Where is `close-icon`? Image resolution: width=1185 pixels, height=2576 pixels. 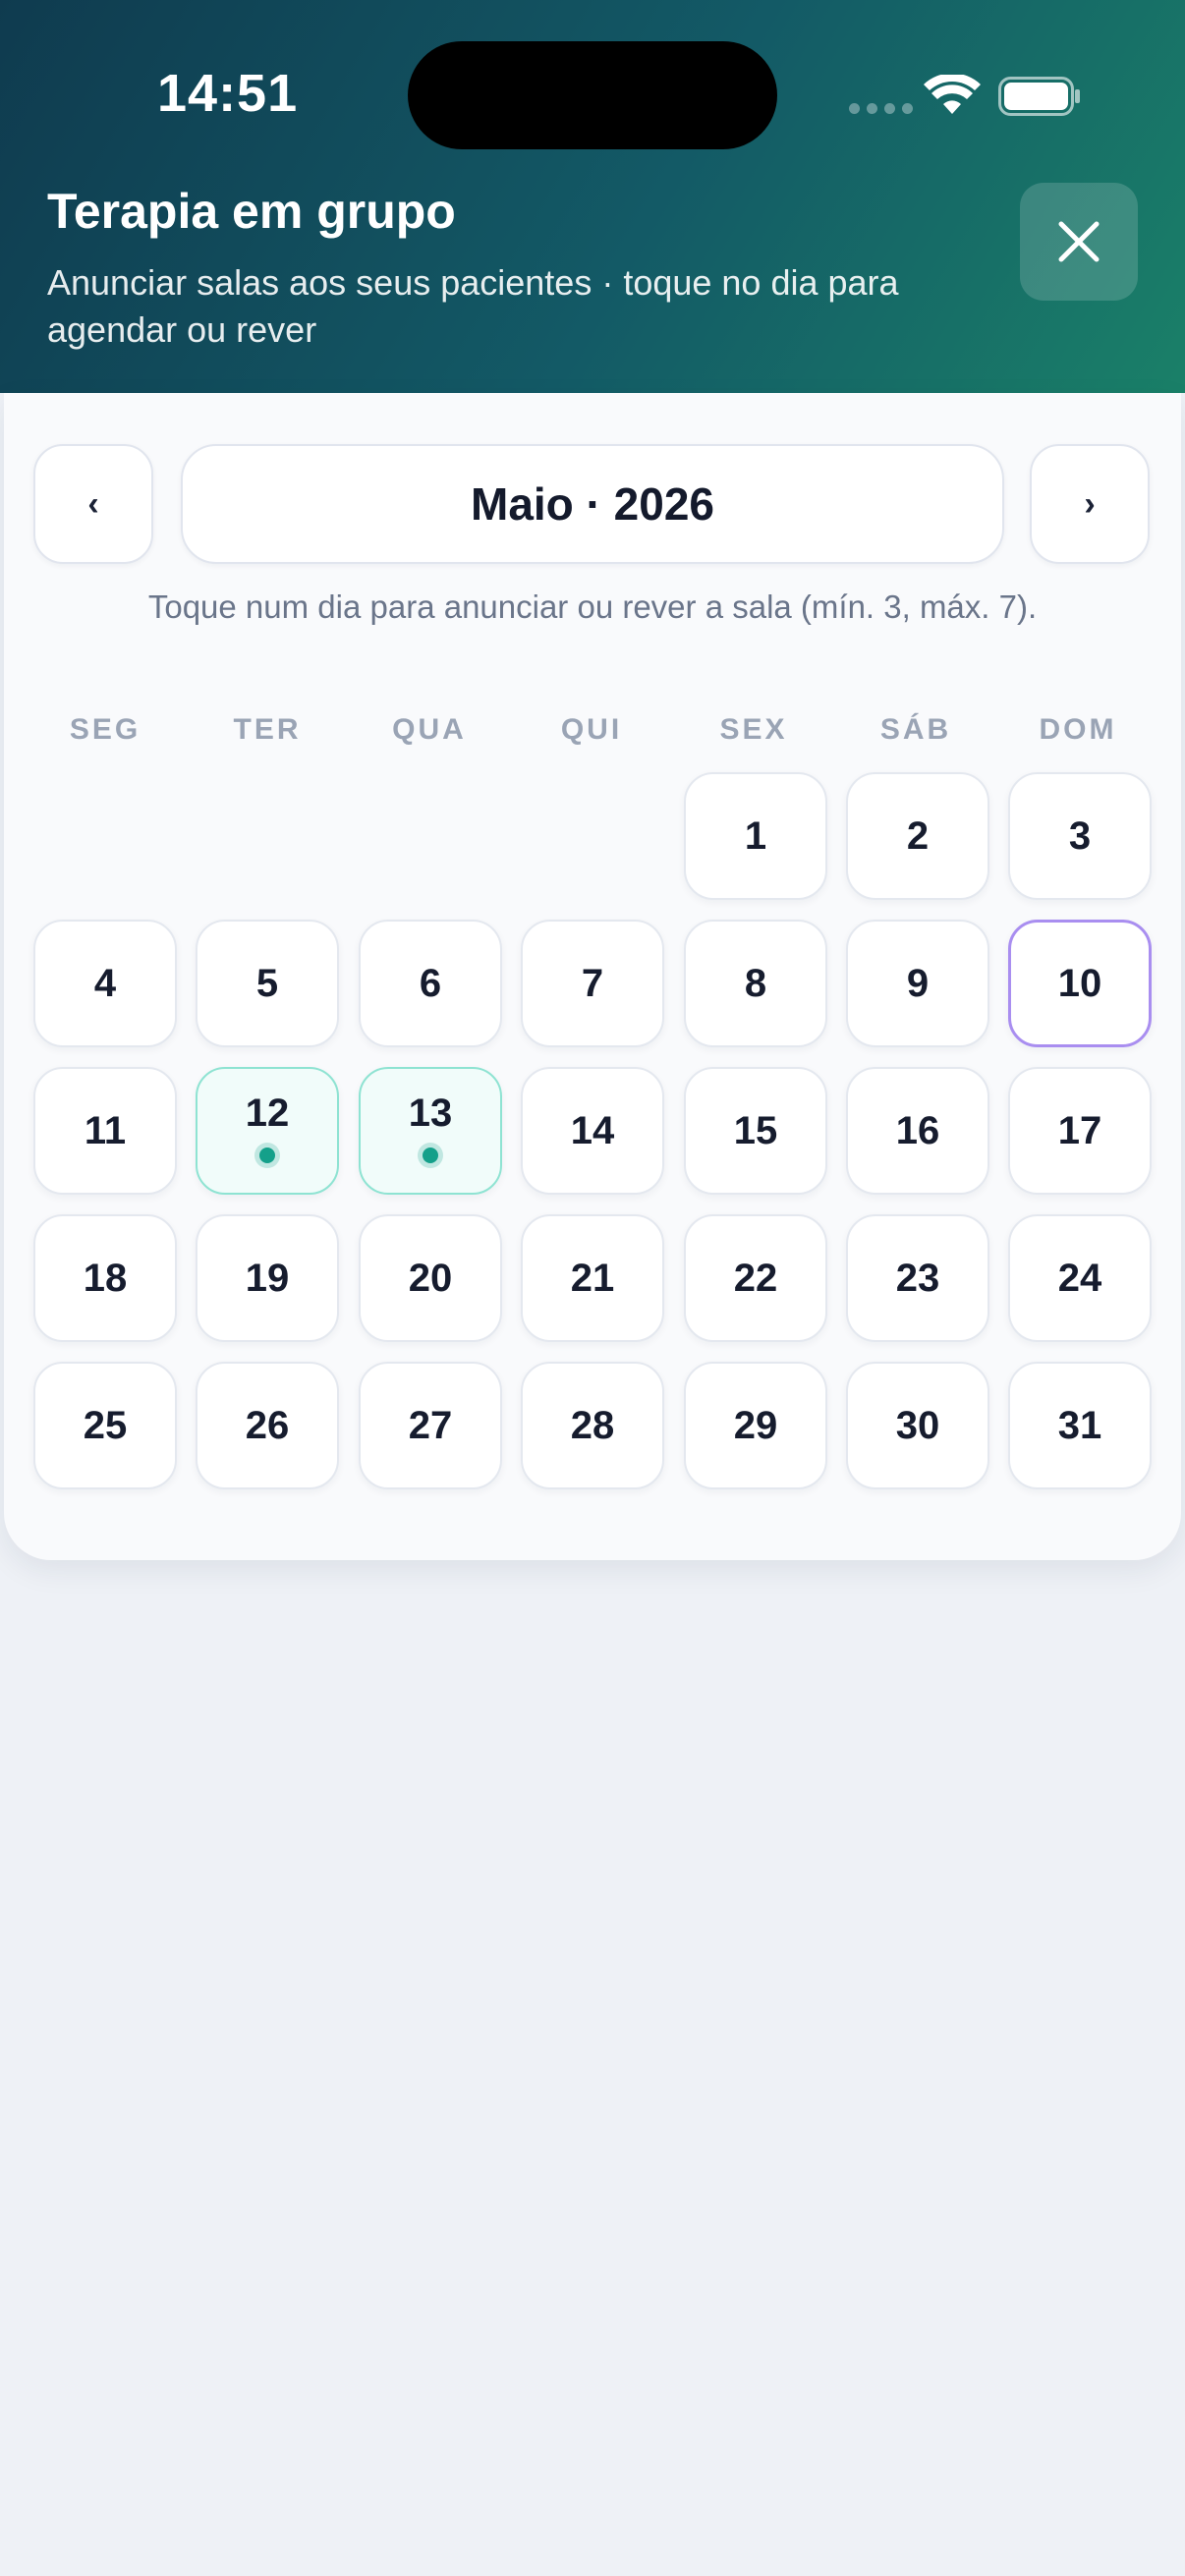 close-icon is located at coordinates (1079, 241).